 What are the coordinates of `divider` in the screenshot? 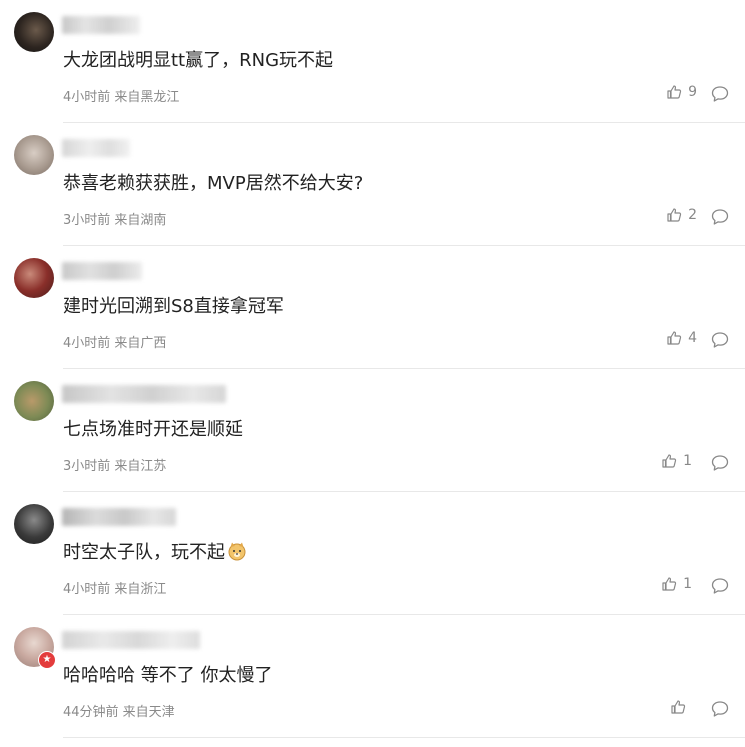 It's located at (404, 737).